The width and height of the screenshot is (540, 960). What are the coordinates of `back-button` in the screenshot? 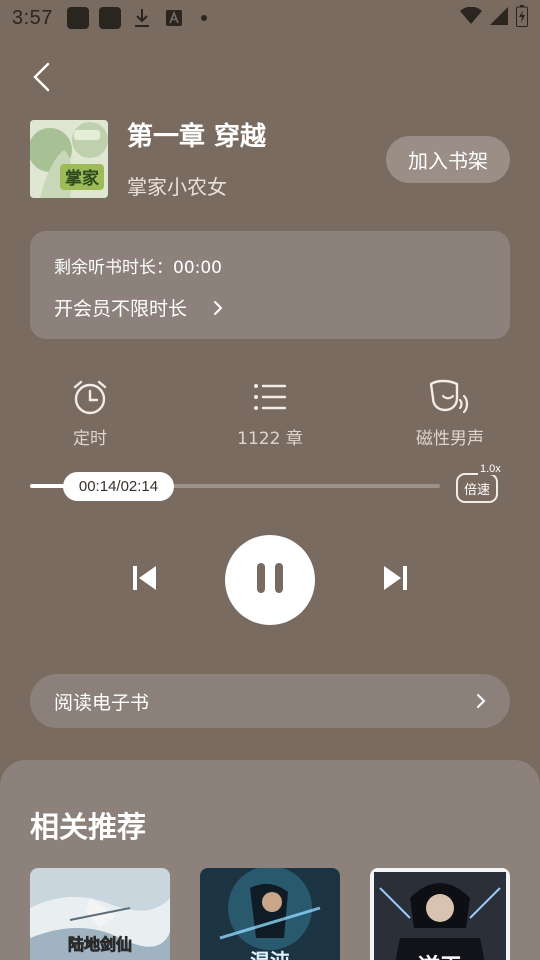 It's located at (41, 79).